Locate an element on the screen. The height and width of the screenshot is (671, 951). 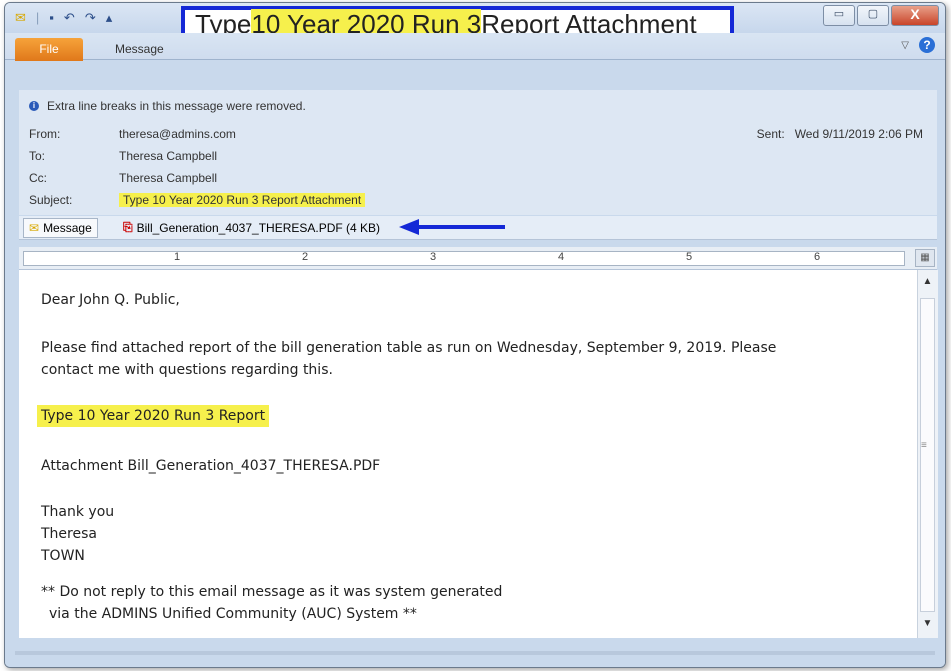
ruler-number: 4 is located at coordinates (561, 257).